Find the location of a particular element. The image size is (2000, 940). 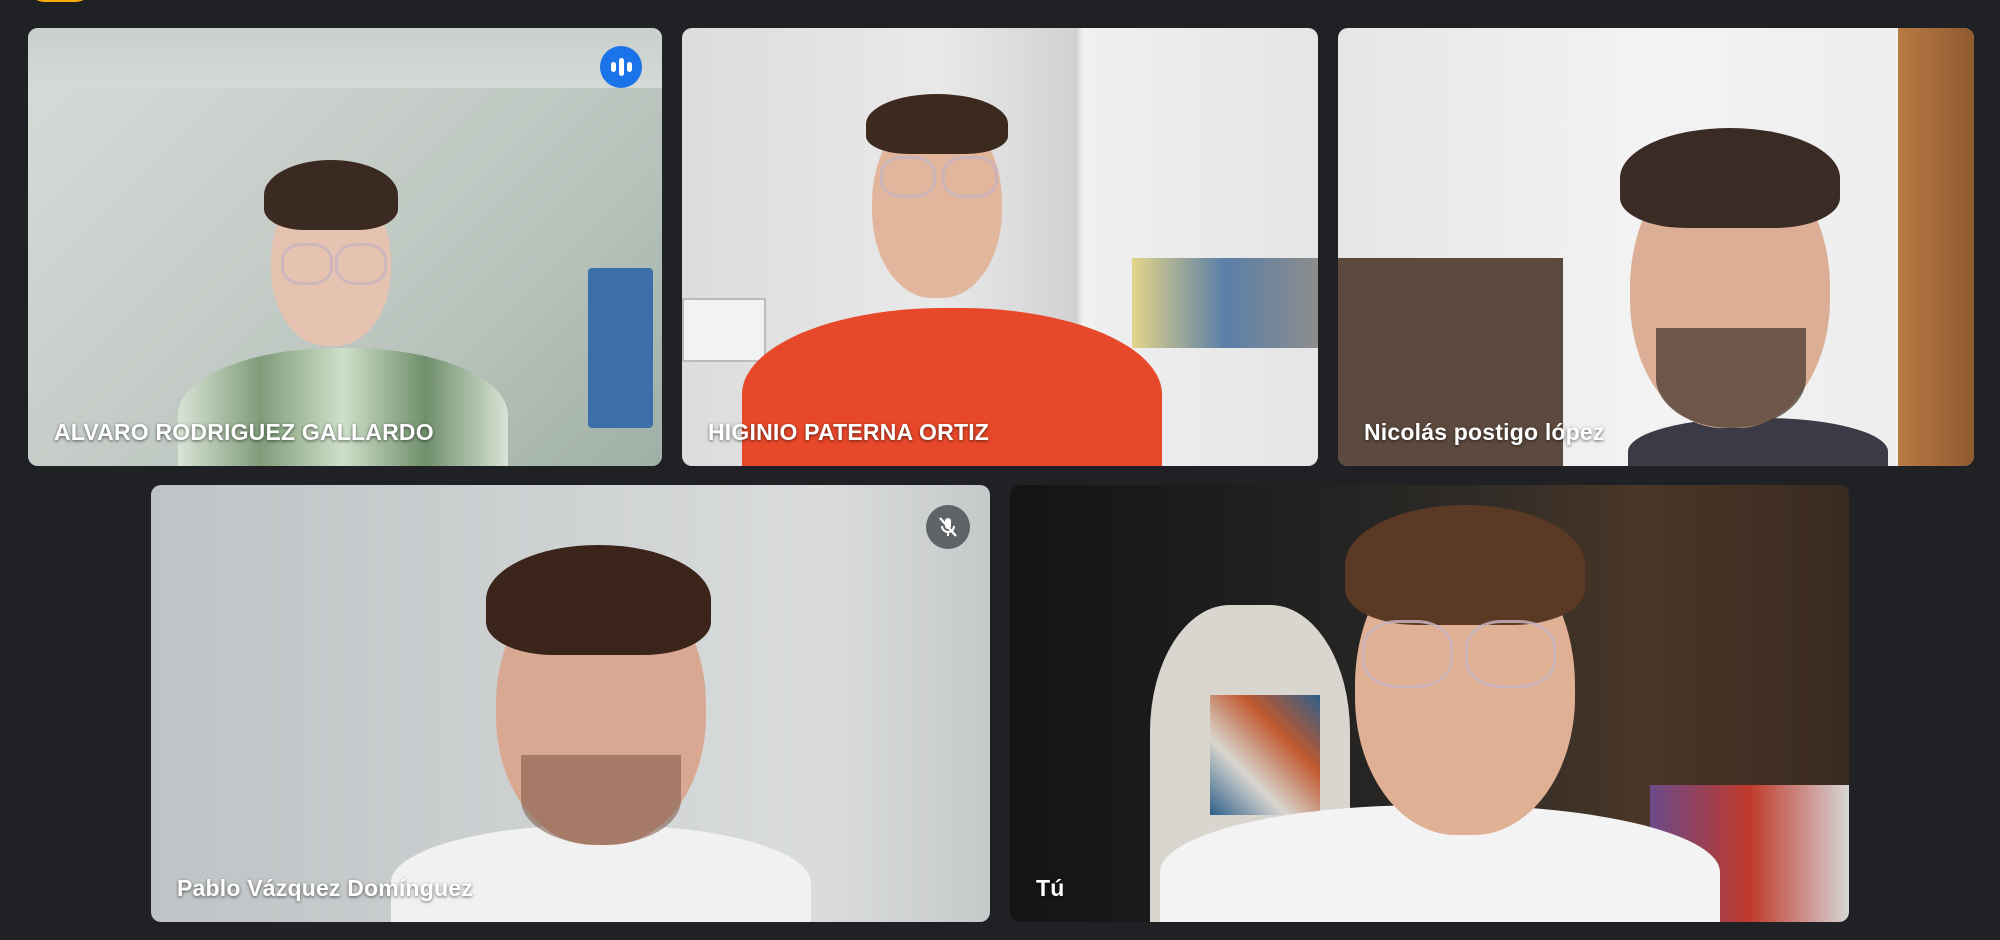

mic-off-icon is located at coordinates (948, 527).